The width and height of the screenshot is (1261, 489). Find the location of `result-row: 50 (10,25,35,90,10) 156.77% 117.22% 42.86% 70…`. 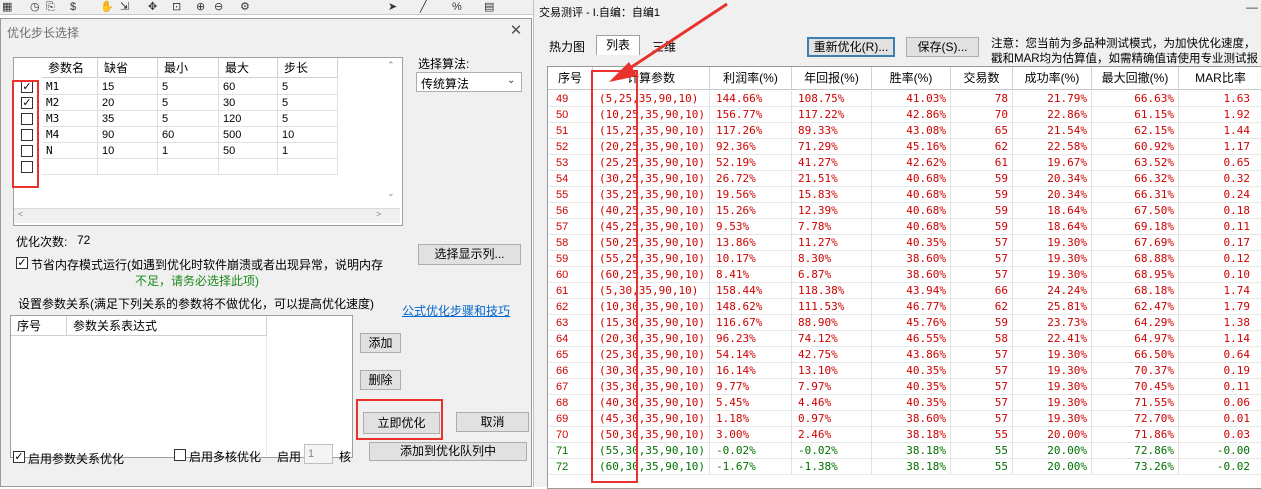

result-row: 50 (10,25,35,90,10) 156.77% 117.22% 42.86% 70… is located at coordinates (904, 115).